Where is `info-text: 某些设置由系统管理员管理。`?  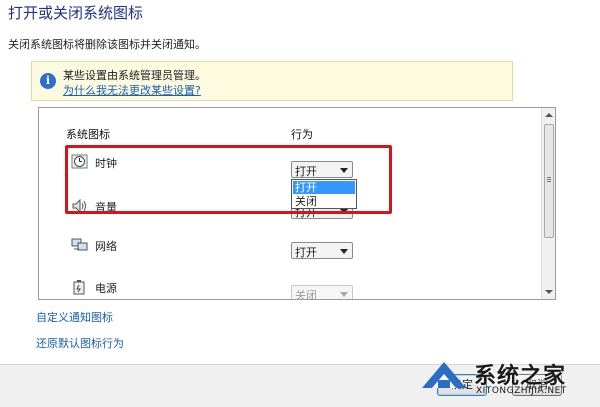 info-text: 某些设置由系统管理员管理。 is located at coordinates (134, 75).